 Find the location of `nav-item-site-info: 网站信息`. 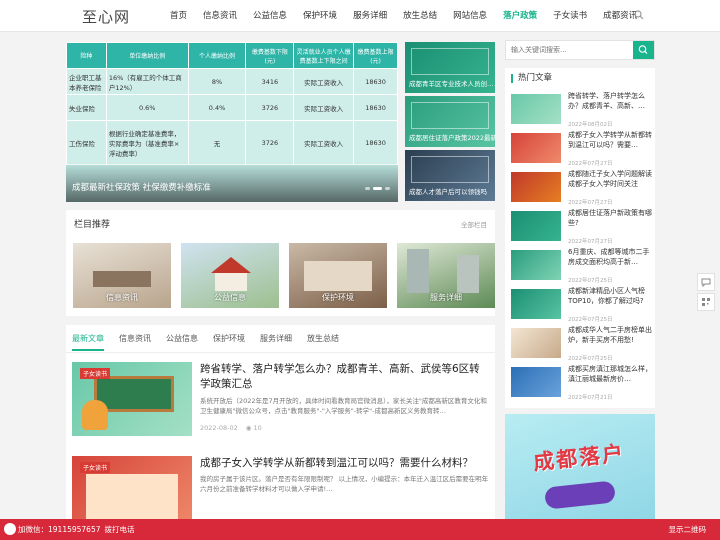

nav-item-site-info: 网站信息 is located at coordinates (470, 16).